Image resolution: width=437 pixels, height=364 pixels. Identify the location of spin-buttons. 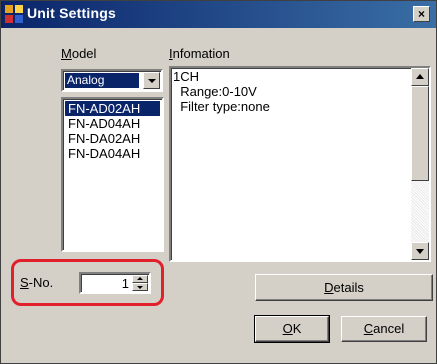
(140, 283).